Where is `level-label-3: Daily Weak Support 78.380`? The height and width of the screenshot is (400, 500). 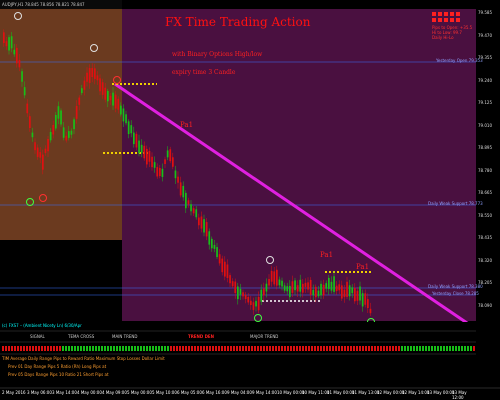
level-label-3: Daily Weak Support 78.380 is located at coordinates (455, 286).